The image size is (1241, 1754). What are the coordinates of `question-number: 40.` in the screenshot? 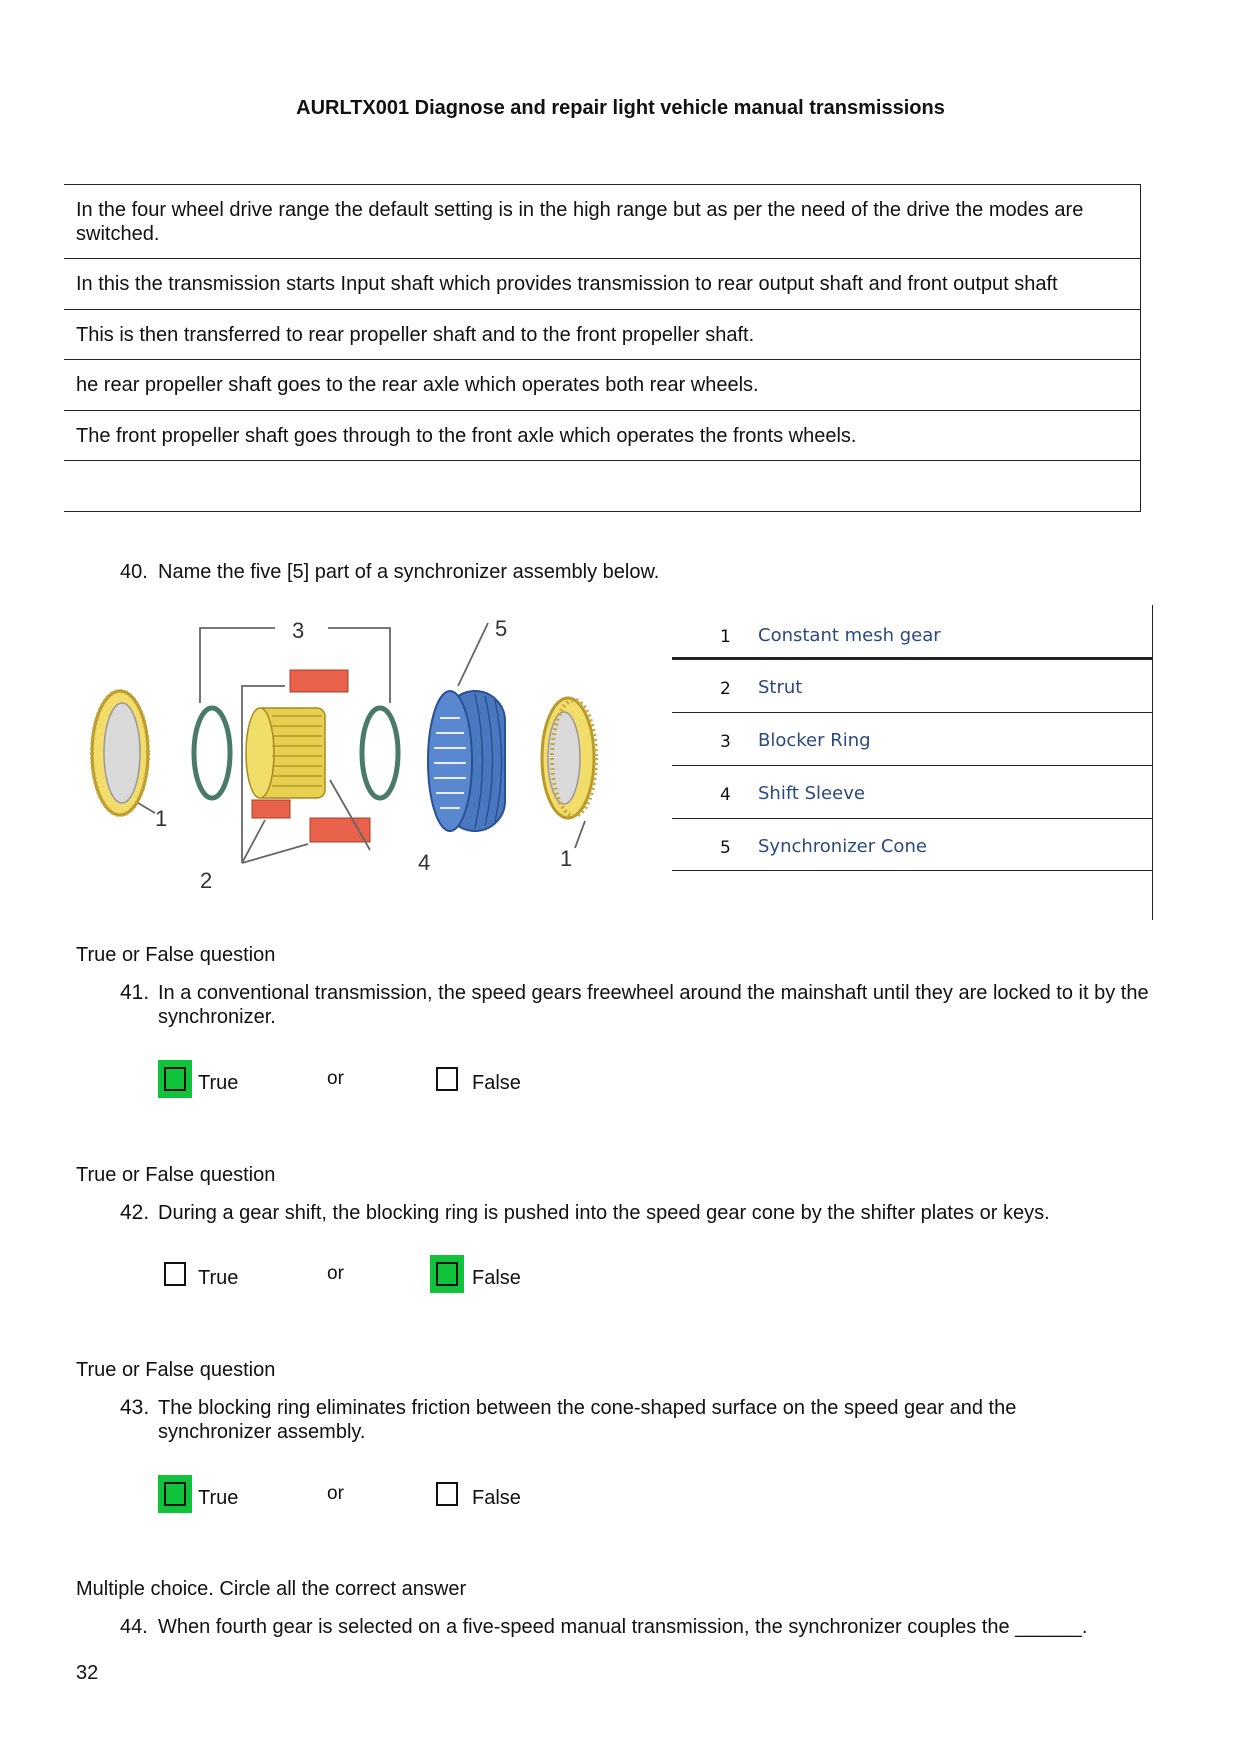 It's located at (134, 572).